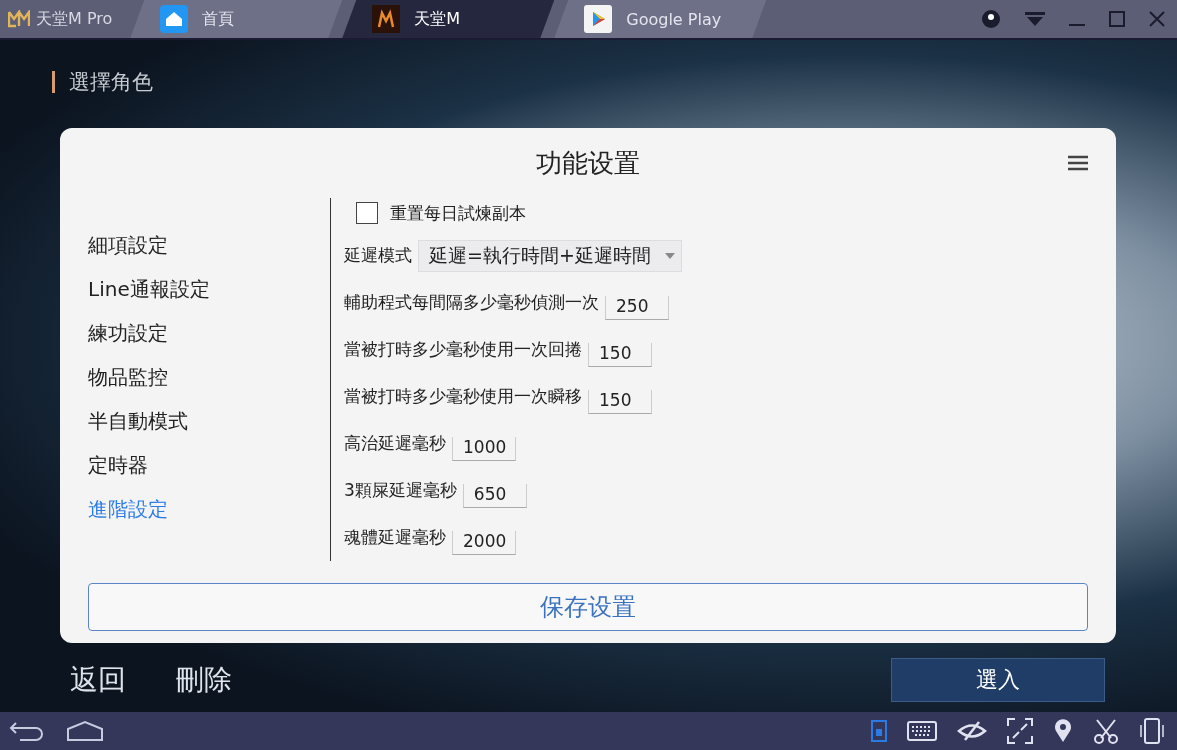 This screenshot has height=750, width=1177. Describe the element at coordinates (660, 19) in the screenshot. I see `tab: Google Play` at that location.